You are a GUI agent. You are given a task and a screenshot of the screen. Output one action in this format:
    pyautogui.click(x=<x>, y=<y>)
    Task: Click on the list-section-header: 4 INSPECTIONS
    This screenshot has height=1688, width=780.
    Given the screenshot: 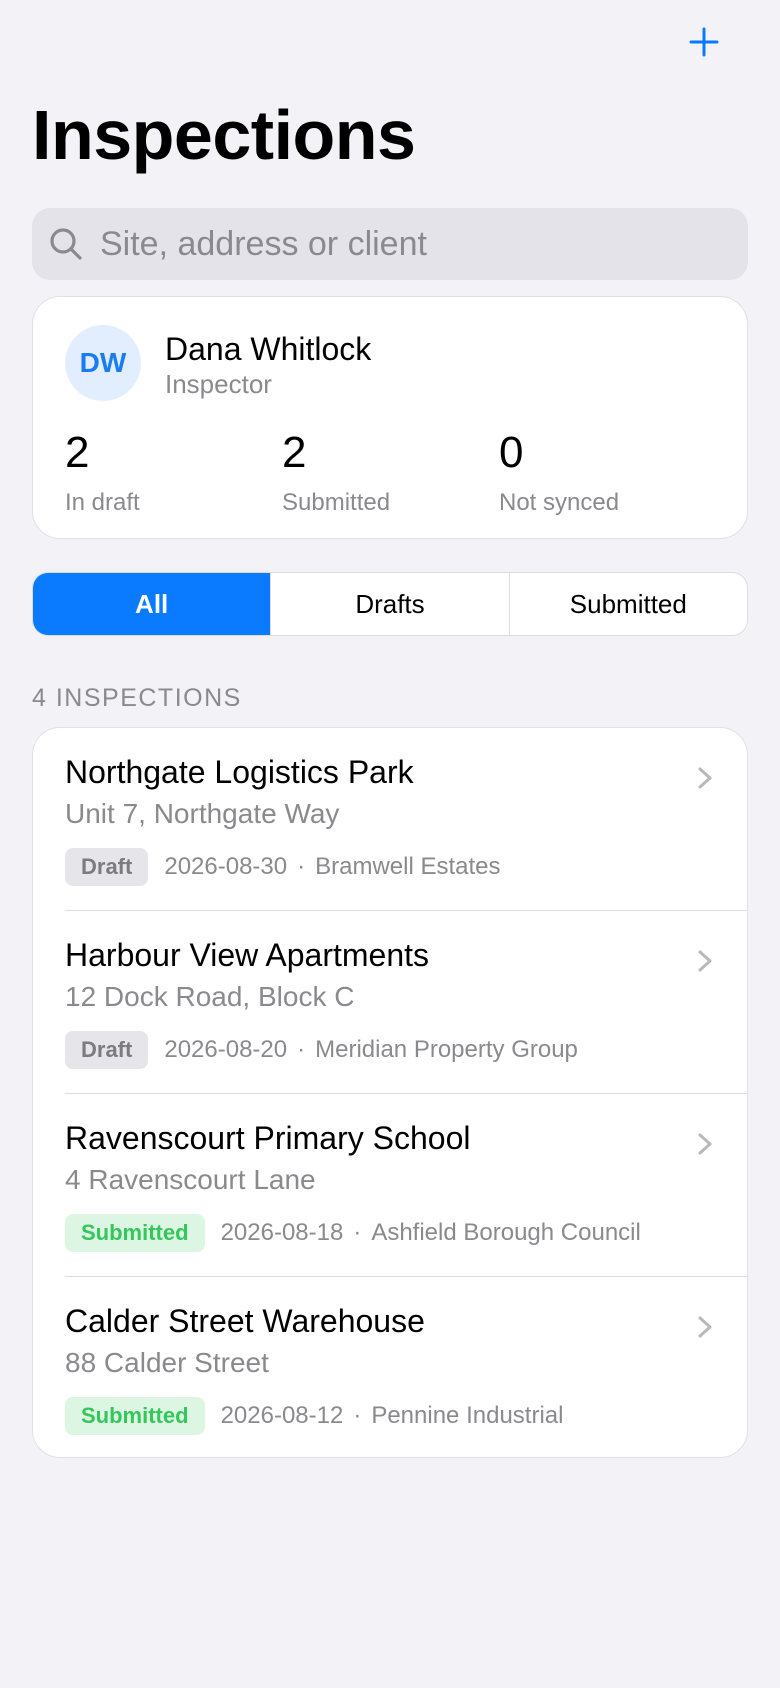 What is the action you would take?
    pyautogui.click(x=137, y=698)
    